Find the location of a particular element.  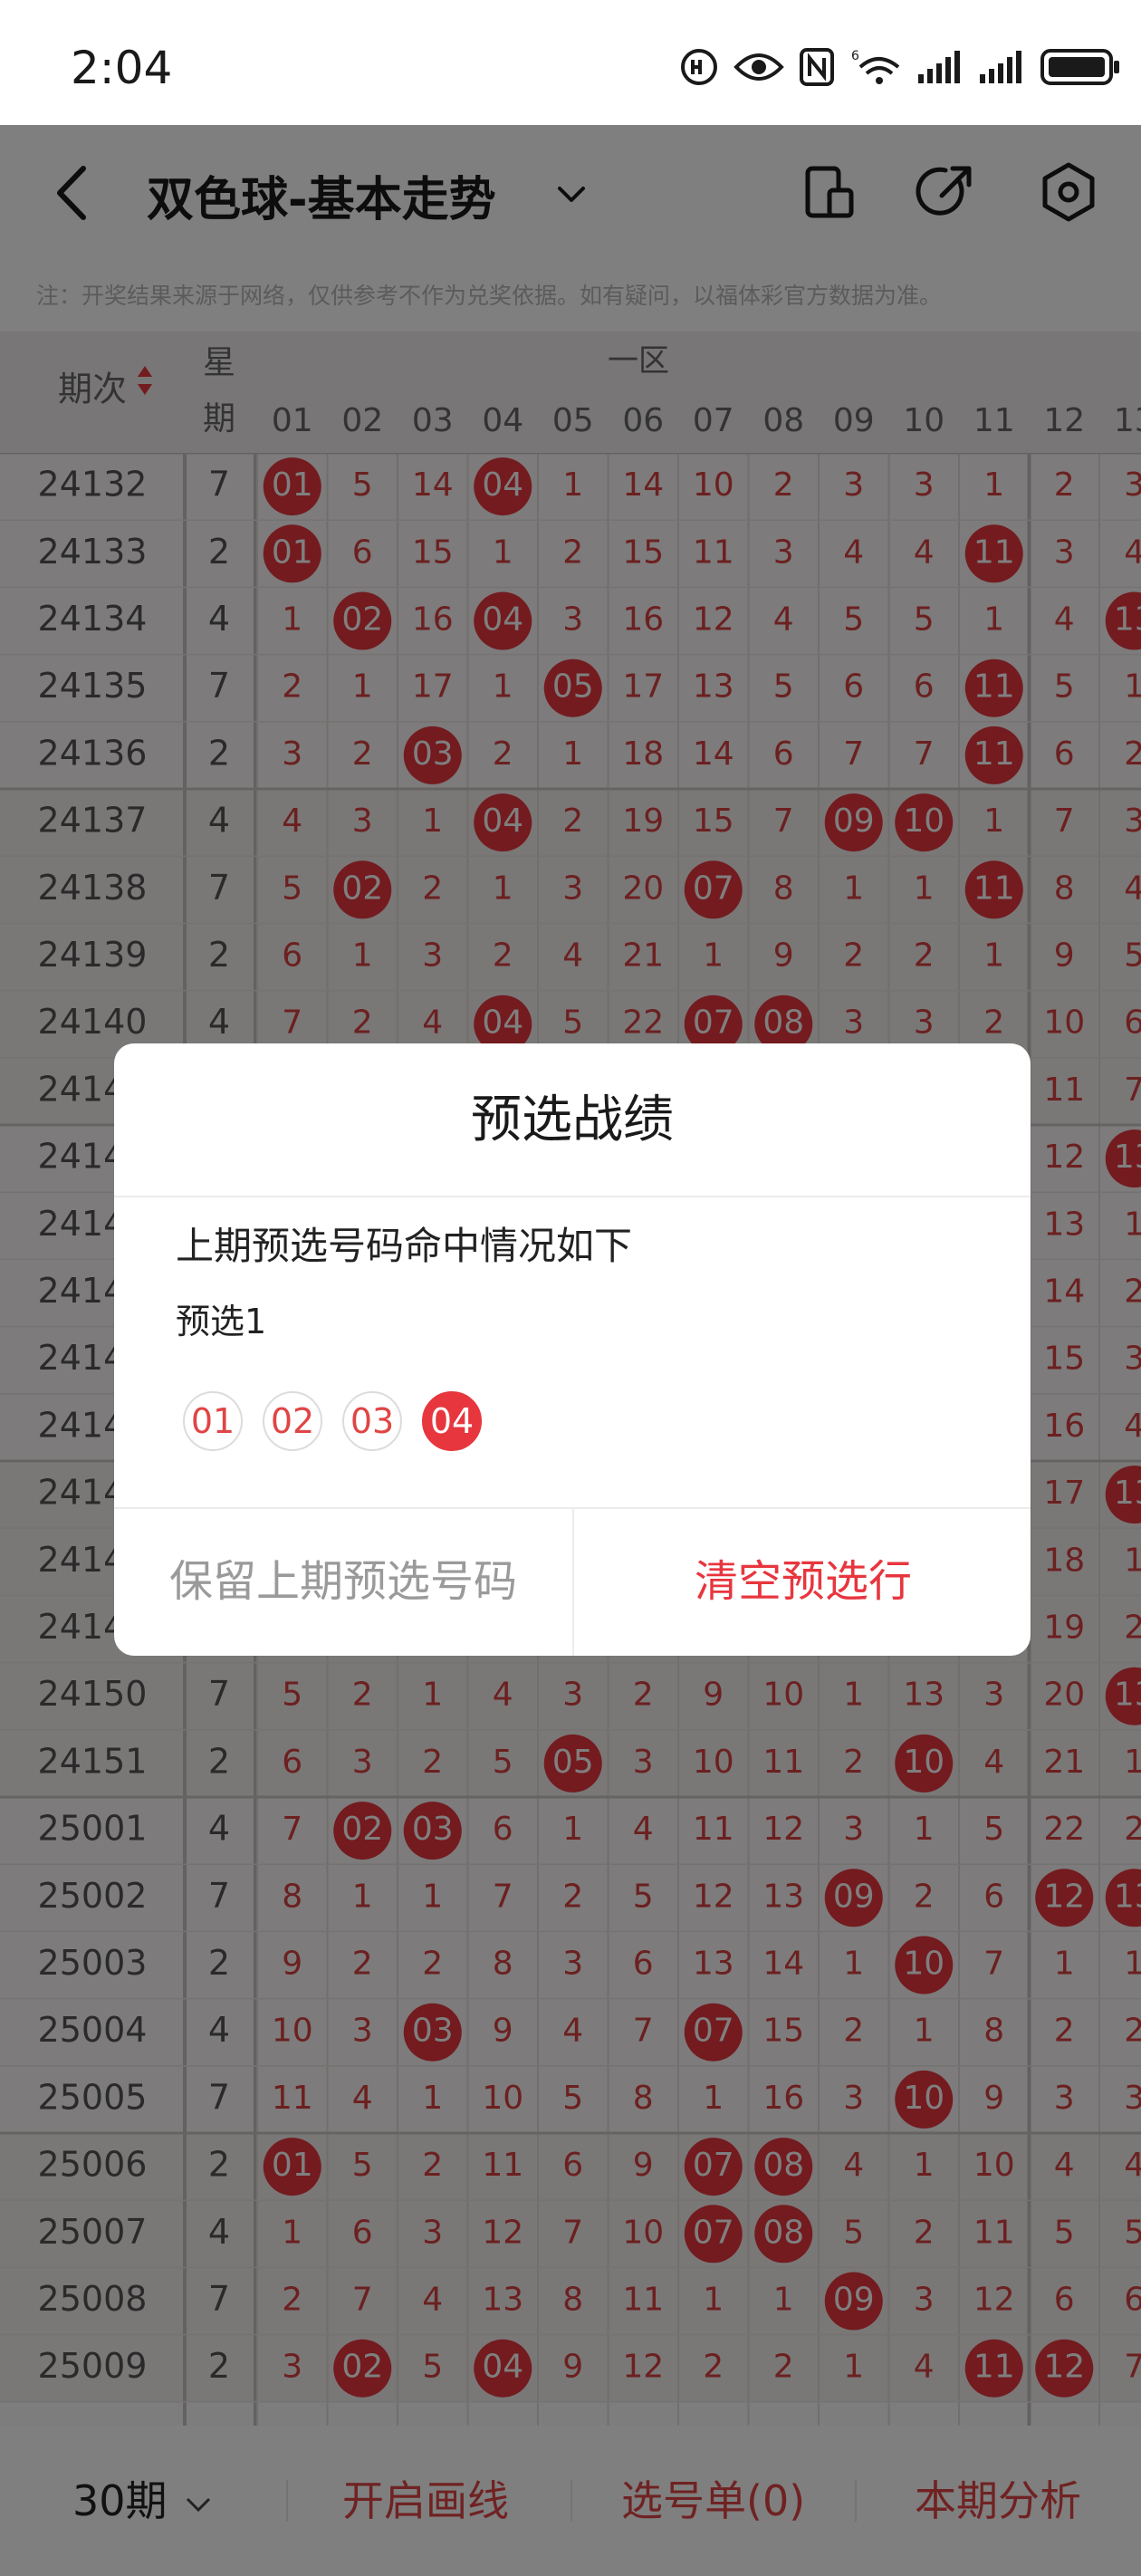

preselect-balls: 01 02 03 04 is located at coordinates (332, 1421).